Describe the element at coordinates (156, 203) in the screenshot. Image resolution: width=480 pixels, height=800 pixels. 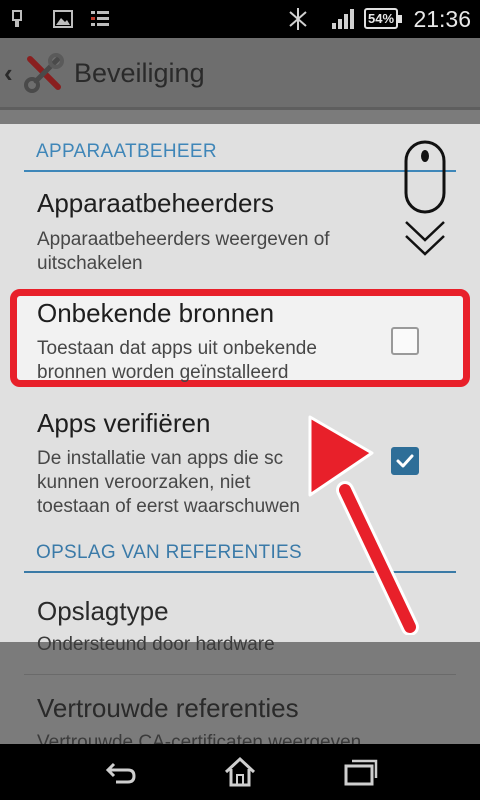
I see `item-title: Apparaatbeheerders` at that location.